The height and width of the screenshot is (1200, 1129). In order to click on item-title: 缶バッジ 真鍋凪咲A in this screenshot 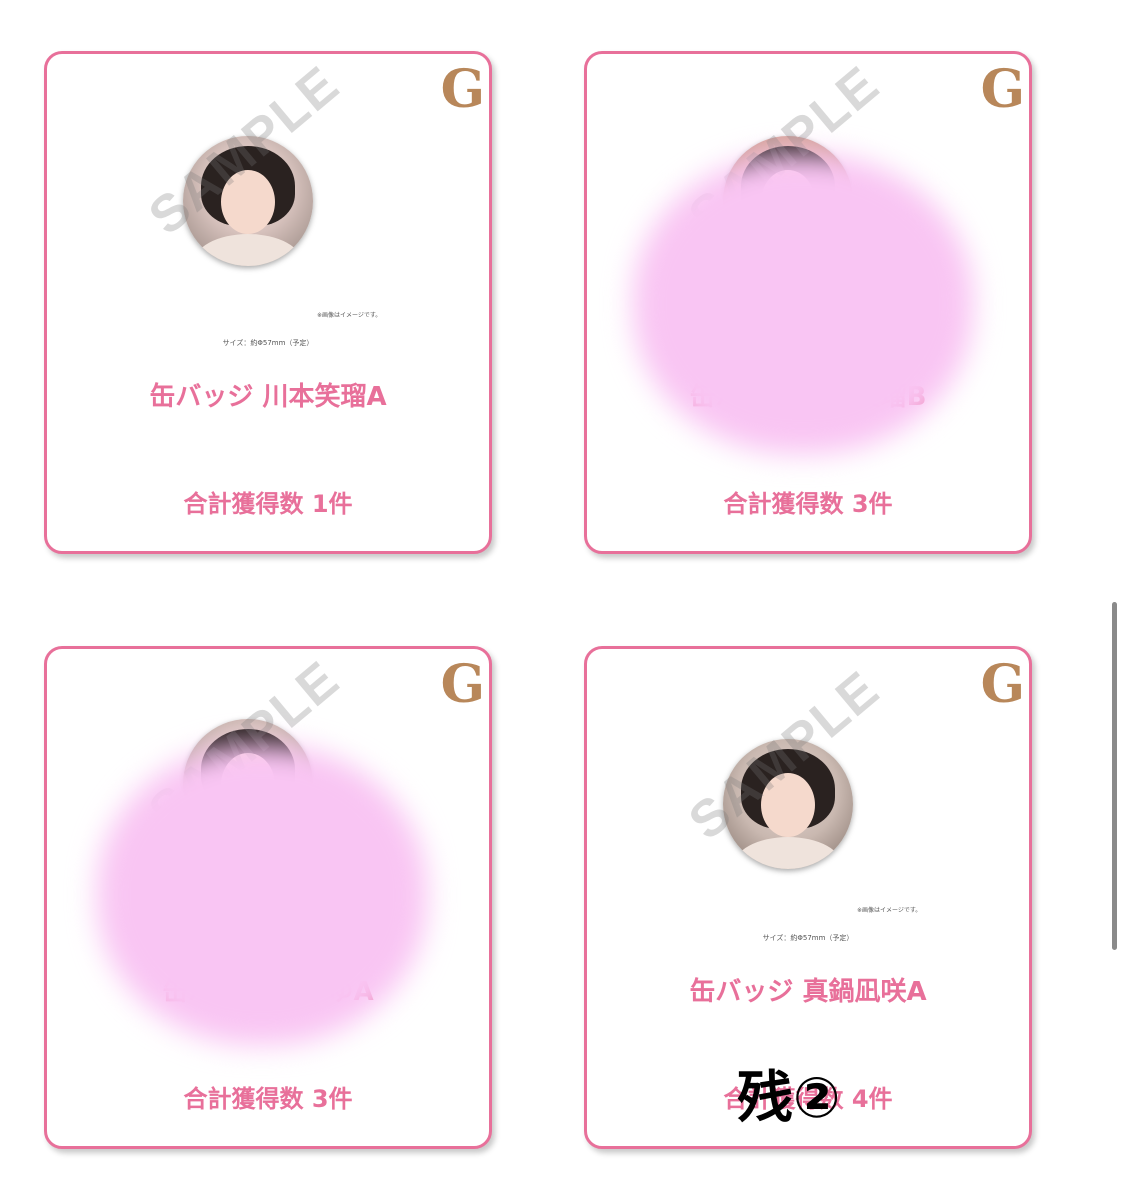, I will do `click(808, 989)`.